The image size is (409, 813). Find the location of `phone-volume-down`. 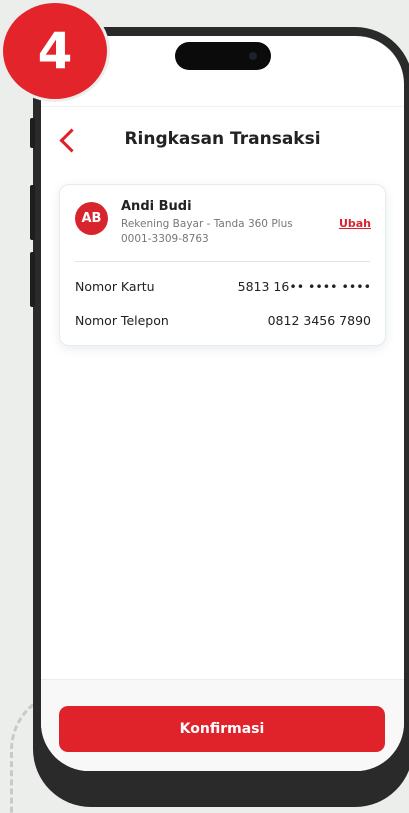

phone-volume-down is located at coordinates (32, 279).